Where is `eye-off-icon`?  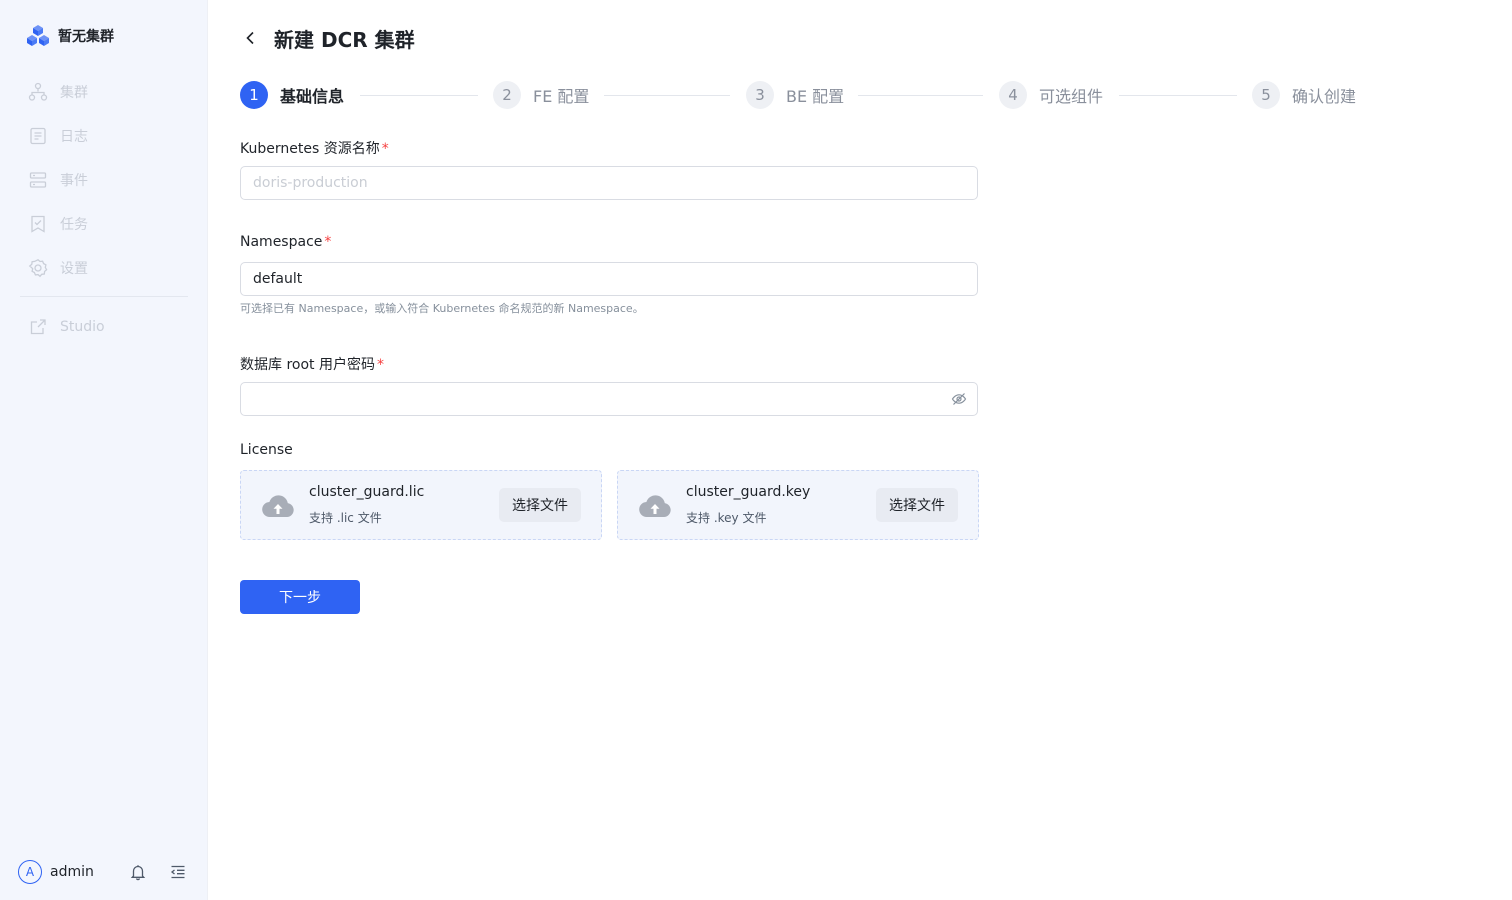
eye-off-icon is located at coordinates (959, 399).